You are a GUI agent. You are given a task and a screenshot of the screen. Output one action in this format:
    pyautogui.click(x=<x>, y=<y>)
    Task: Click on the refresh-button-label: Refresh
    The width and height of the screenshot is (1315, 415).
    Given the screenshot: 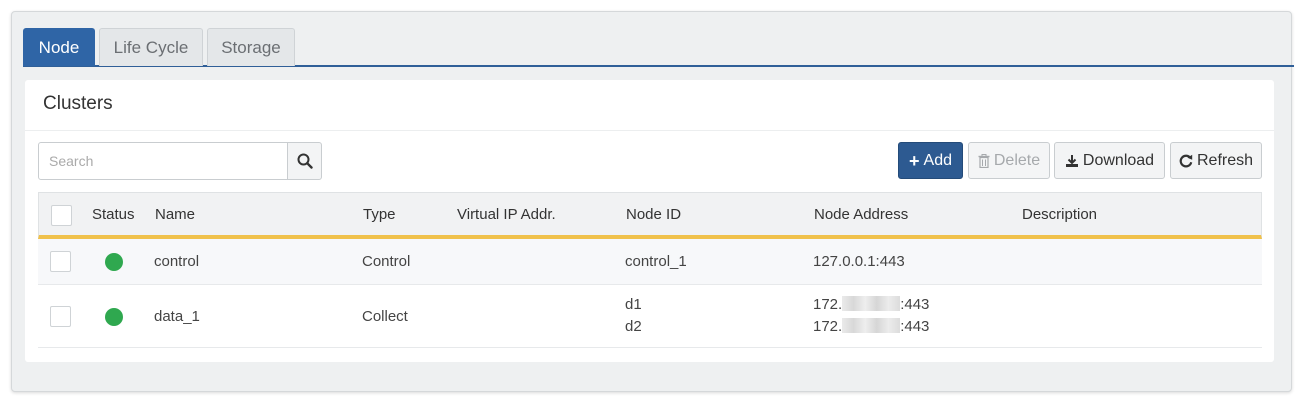 What is the action you would take?
    pyautogui.click(x=1225, y=160)
    